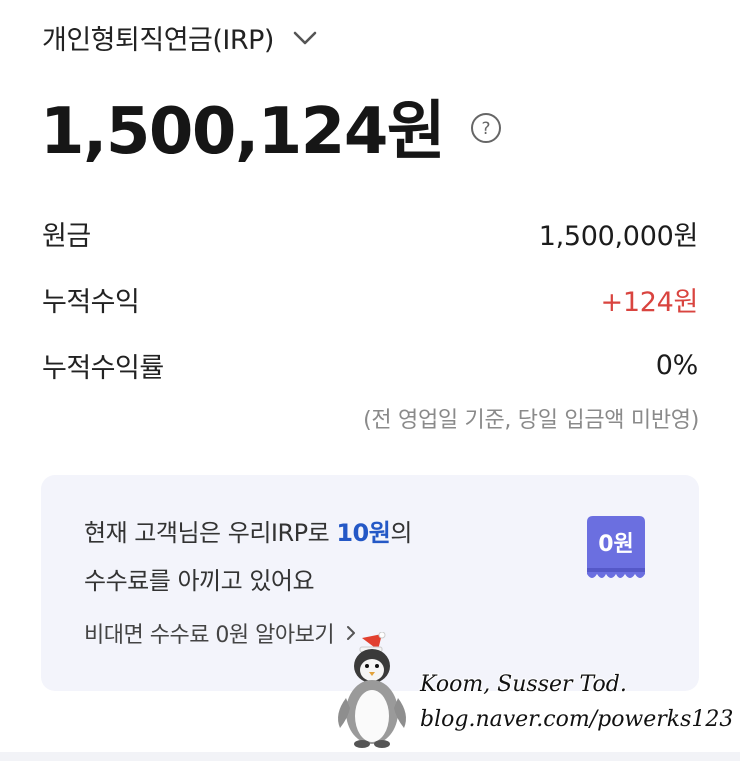 This screenshot has width=740, height=761. Describe the element at coordinates (210, 533) in the screenshot. I see `fee-line1-prefix: 현재 고객님은 우리IRP로` at that location.